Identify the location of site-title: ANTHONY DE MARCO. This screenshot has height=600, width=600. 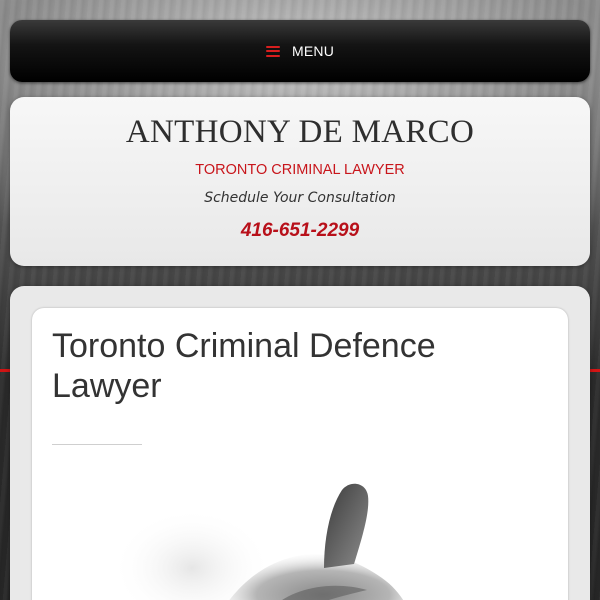
(300, 132).